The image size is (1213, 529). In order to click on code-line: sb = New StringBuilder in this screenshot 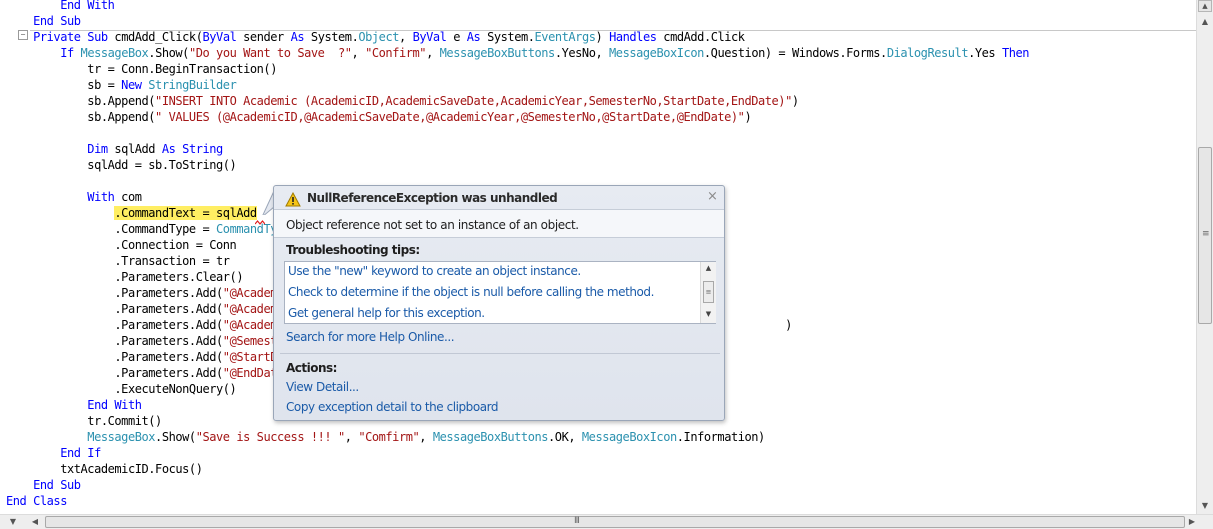, I will do `click(121, 85)`.